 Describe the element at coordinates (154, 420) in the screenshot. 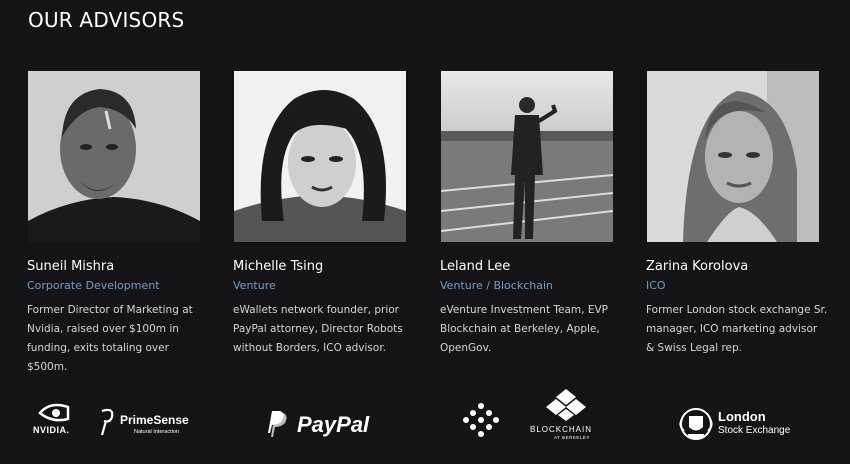

I see `primesense-wordmark: PrimeSense` at that location.